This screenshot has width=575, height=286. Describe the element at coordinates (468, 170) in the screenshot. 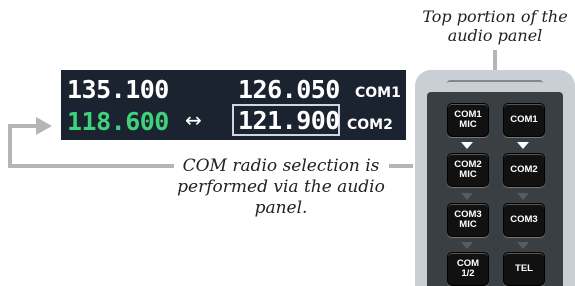

I see `com2-mic-button: COM2 MIC` at that location.